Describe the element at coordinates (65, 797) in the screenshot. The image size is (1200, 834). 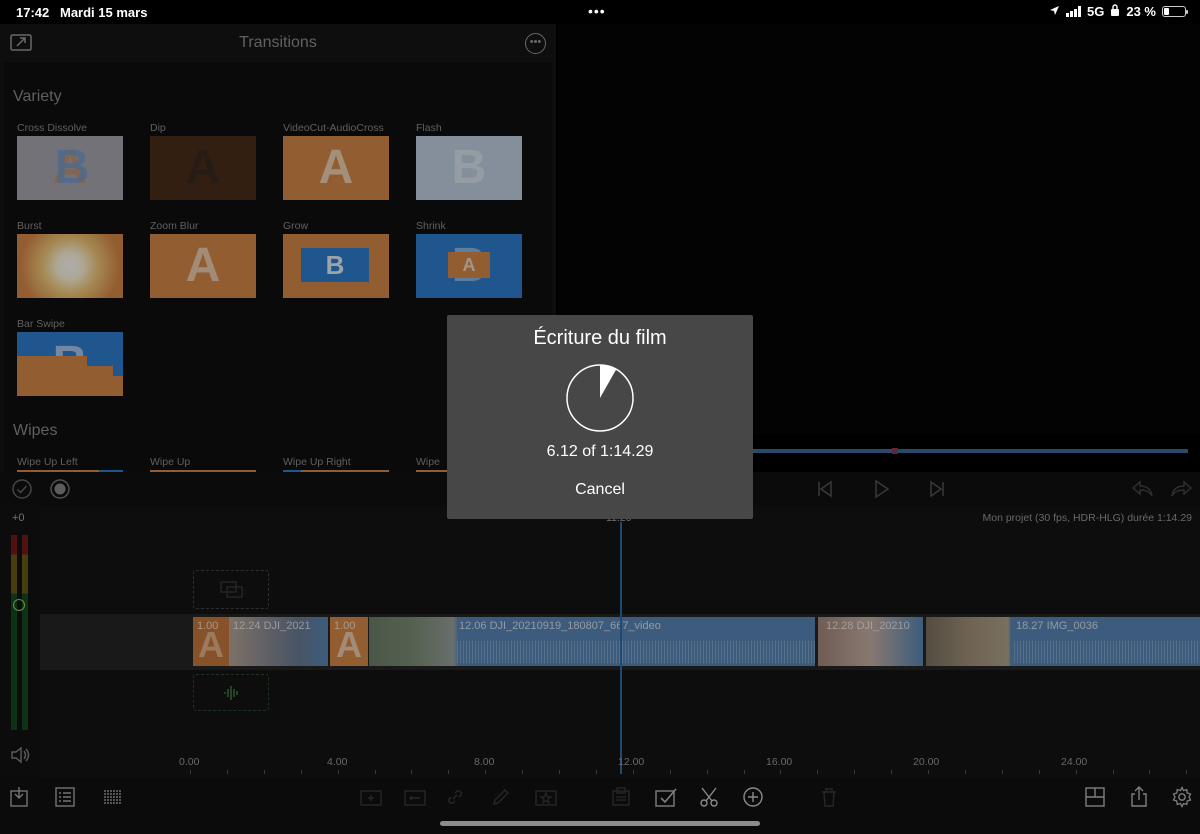
I see `browser-list-icon` at that location.